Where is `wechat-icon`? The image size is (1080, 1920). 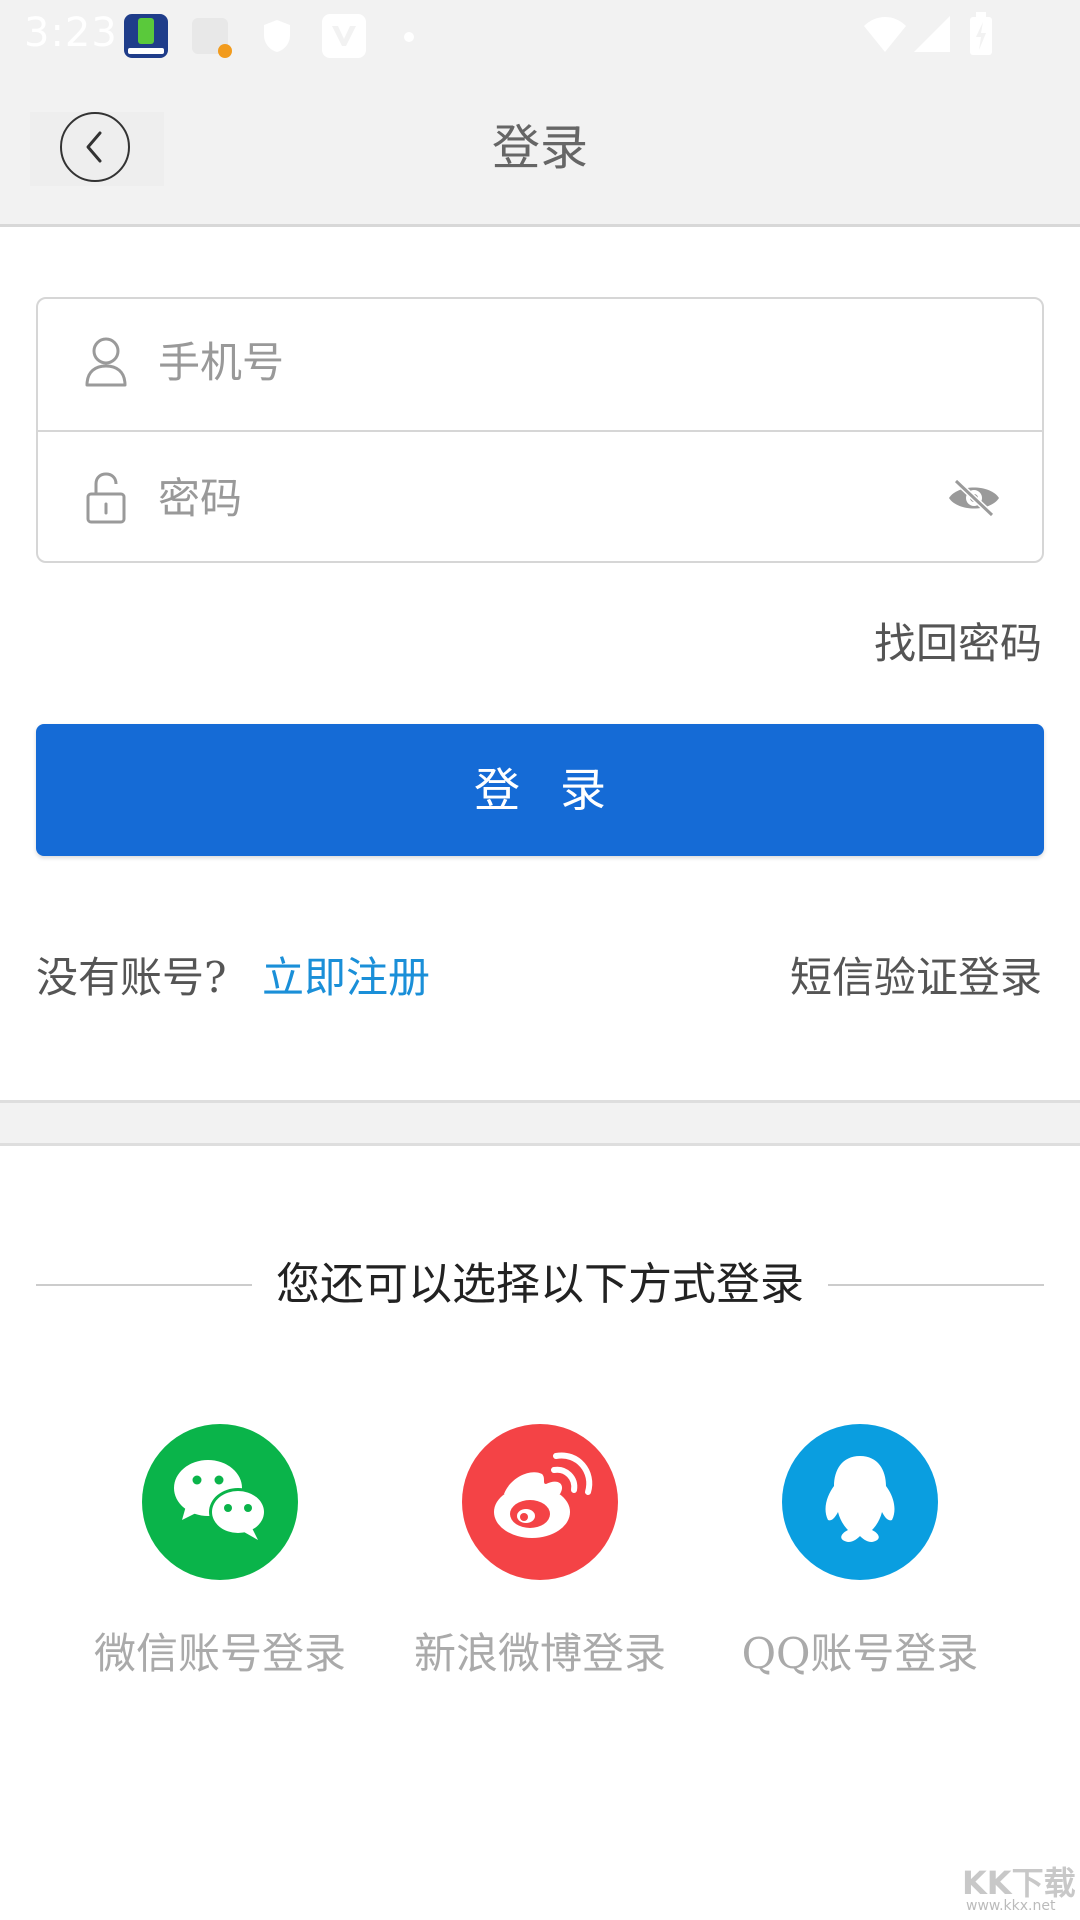 wechat-icon is located at coordinates (220, 1500).